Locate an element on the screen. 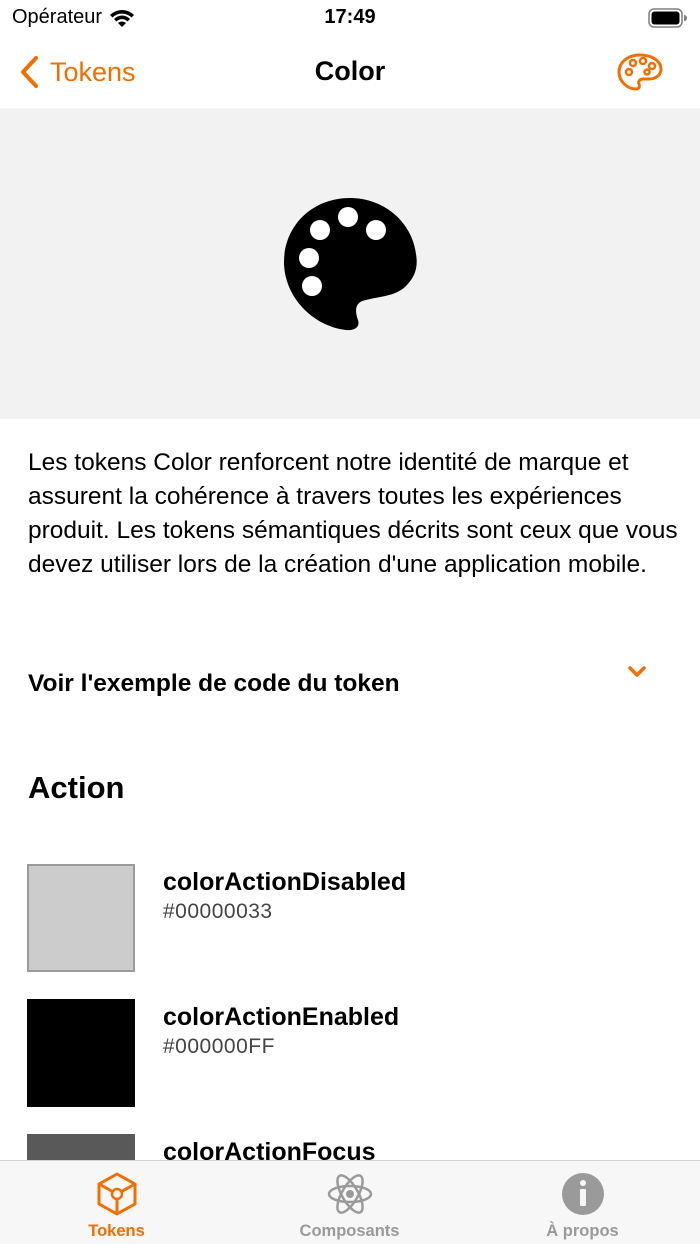 This screenshot has height=1244, width=700. tab-label: Composants is located at coordinates (349, 1231).